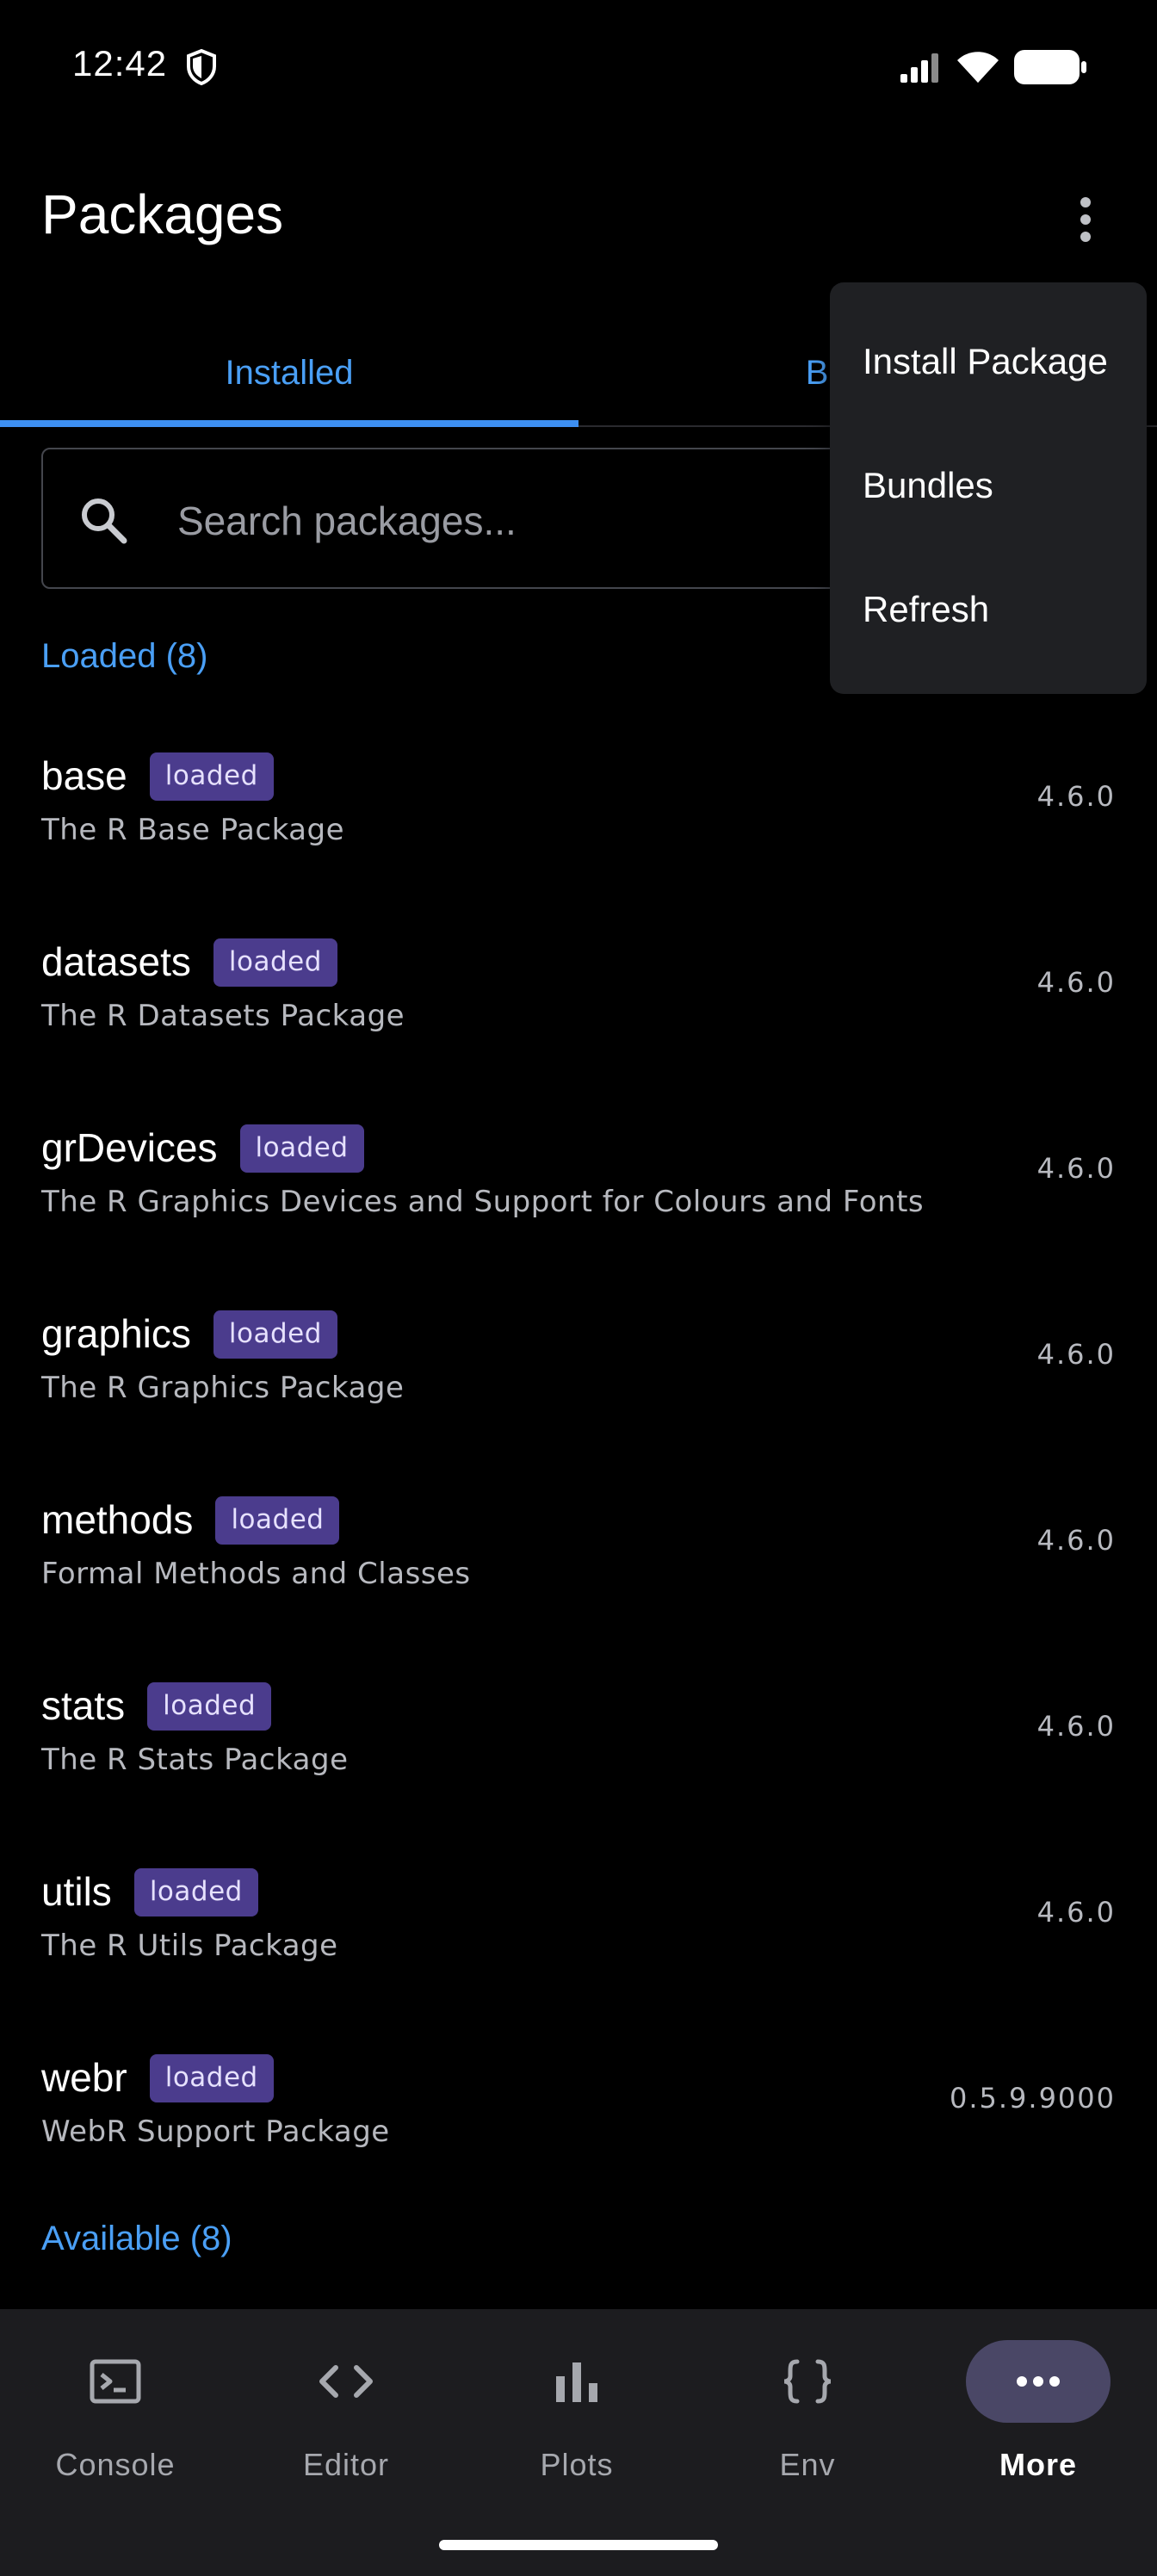  What do you see at coordinates (1038, 2465) in the screenshot?
I see `nav-label: More` at bounding box center [1038, 2465].